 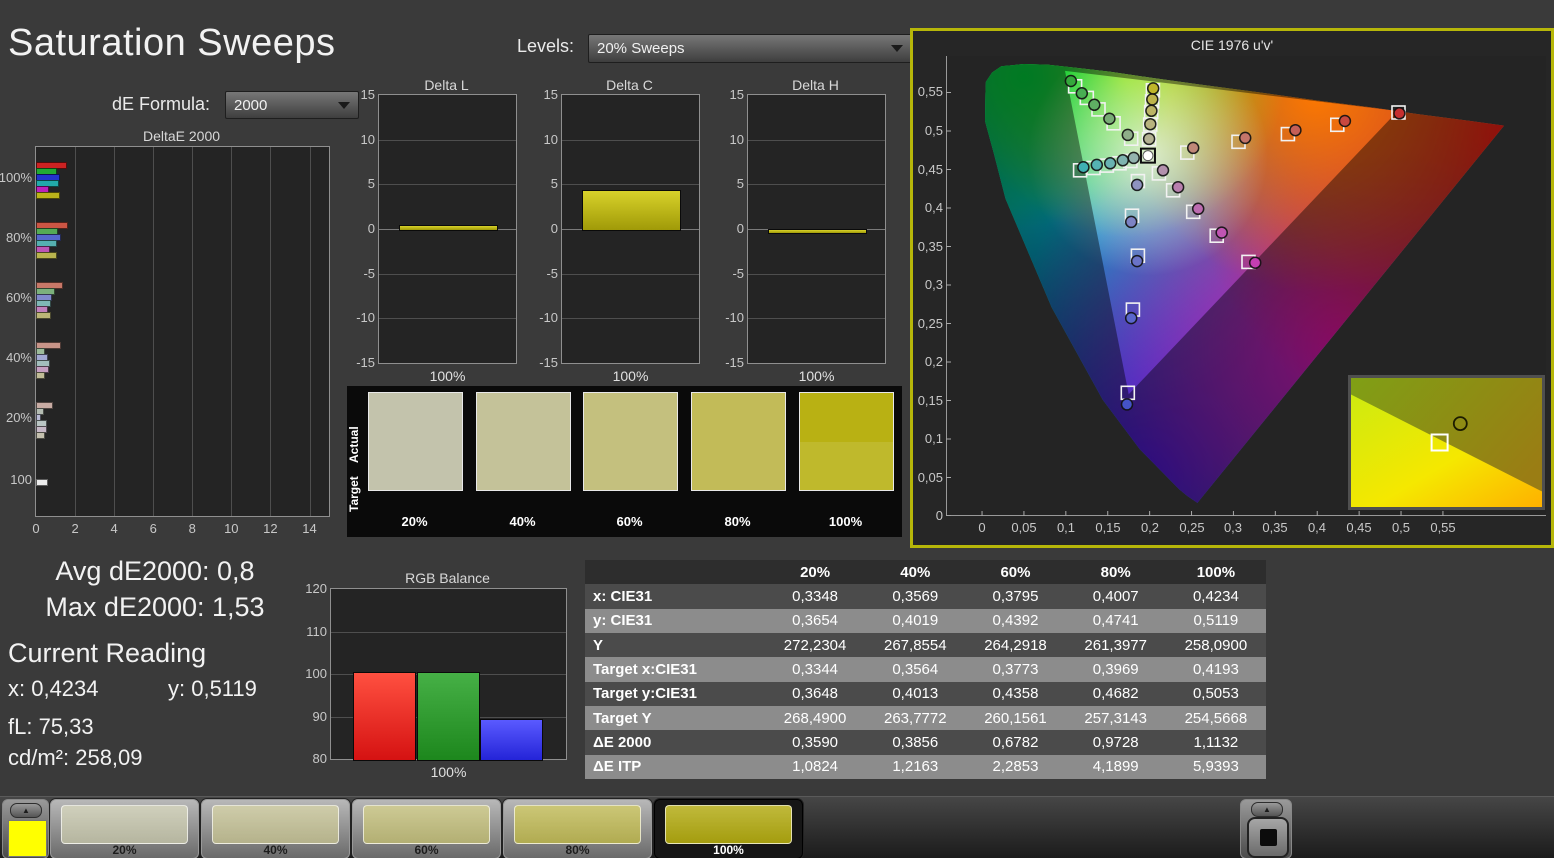 I want to click on swatch-percent-label: 20%, so click(x=414, y=521).